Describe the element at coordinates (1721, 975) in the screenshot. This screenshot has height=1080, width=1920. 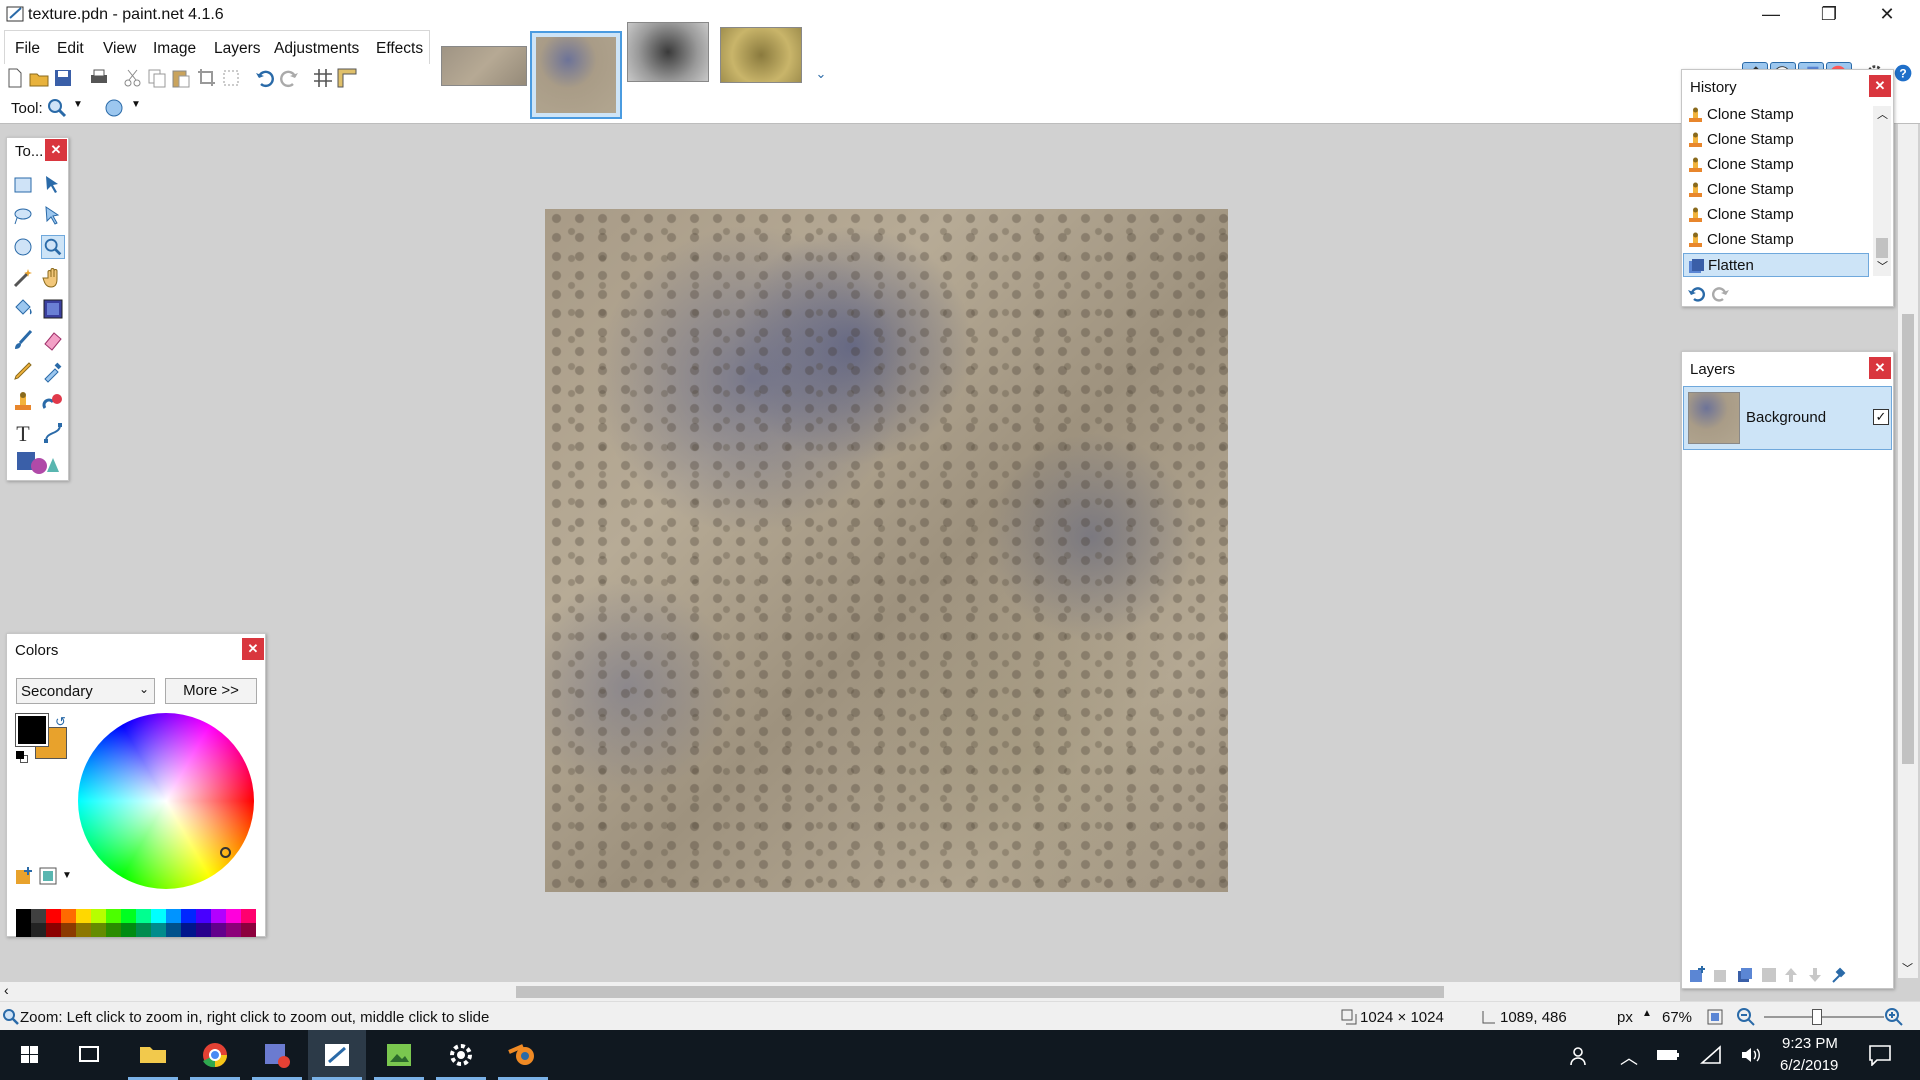
I see `delete-layer-icon` at that location.